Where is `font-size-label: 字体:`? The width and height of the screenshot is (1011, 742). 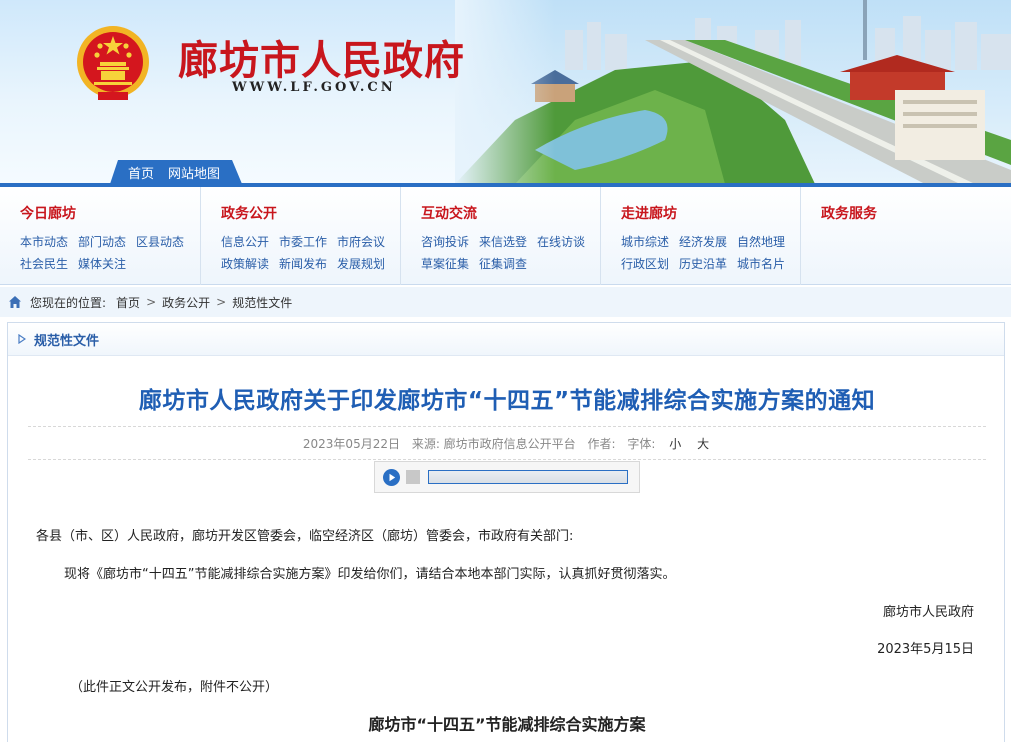 font-size-label: 字体: is located at coordinates (641, 444).